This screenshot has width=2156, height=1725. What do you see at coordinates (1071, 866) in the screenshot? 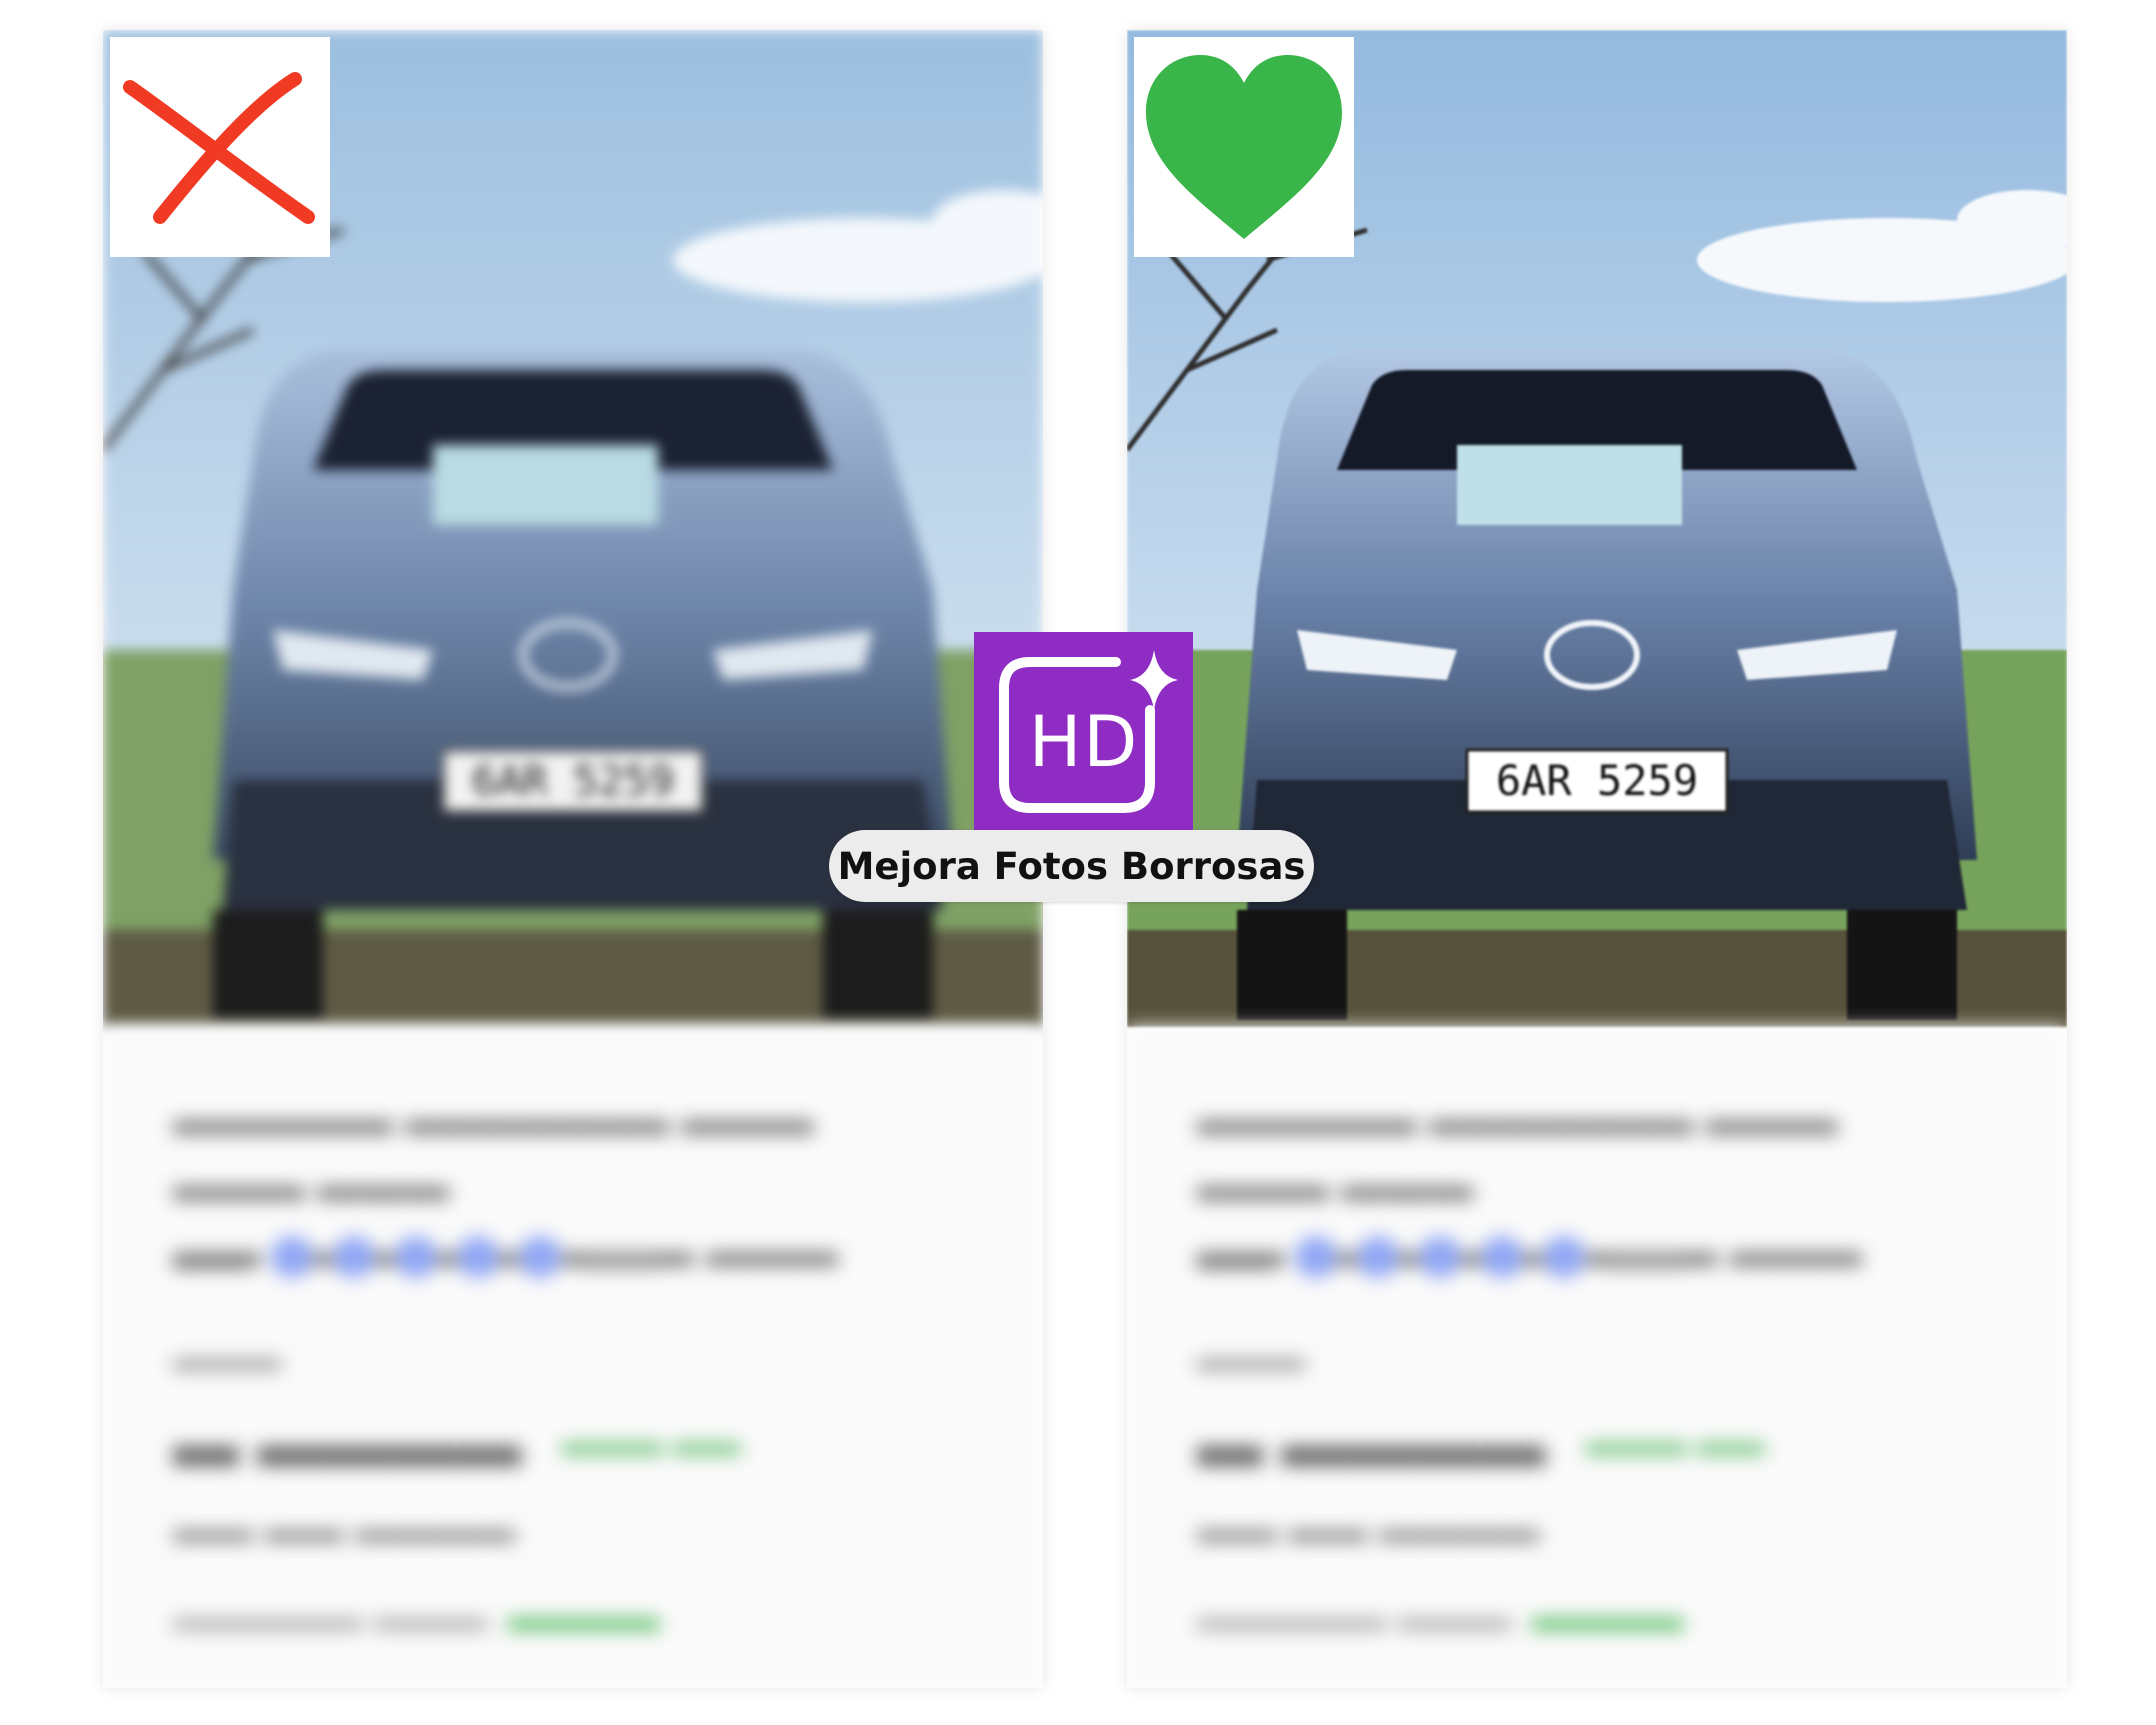
I see `caption-pill: Mejora Fotos Borrosas` at bounding box center [1071, 866].